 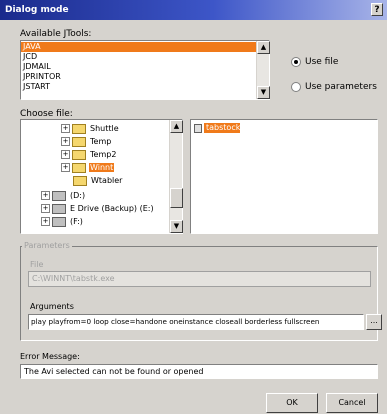 What do you see at coordinates (37, 10) in the screenshot?
I see `window-title: Dialog mode` at bounding box center [37, 10].